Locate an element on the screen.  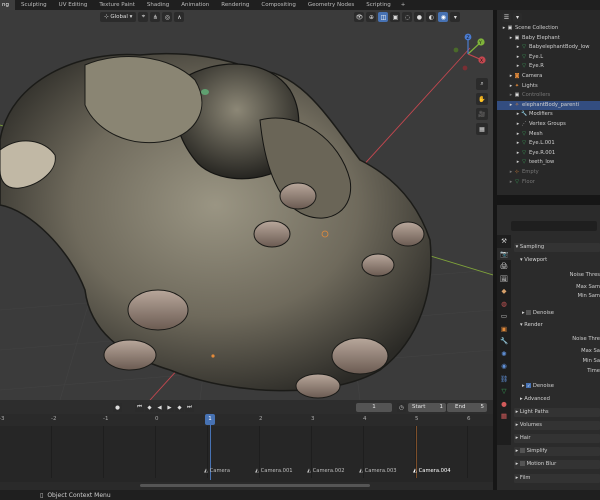
outliner-row: ▸ ▽ Floor is located at coordinates (548, 183).